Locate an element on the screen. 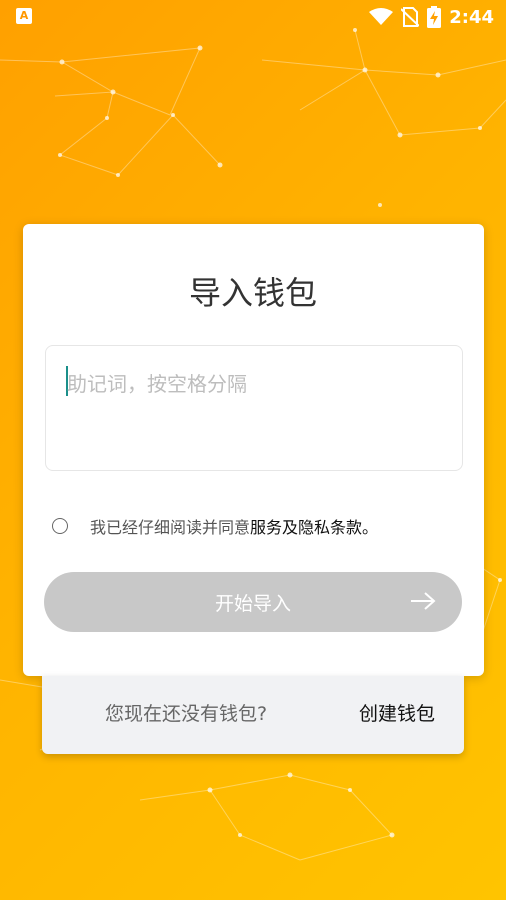 The height and width of the screenshot is (900, 506). start-import-label: 开始导入 is located at coordinates (252, 604).